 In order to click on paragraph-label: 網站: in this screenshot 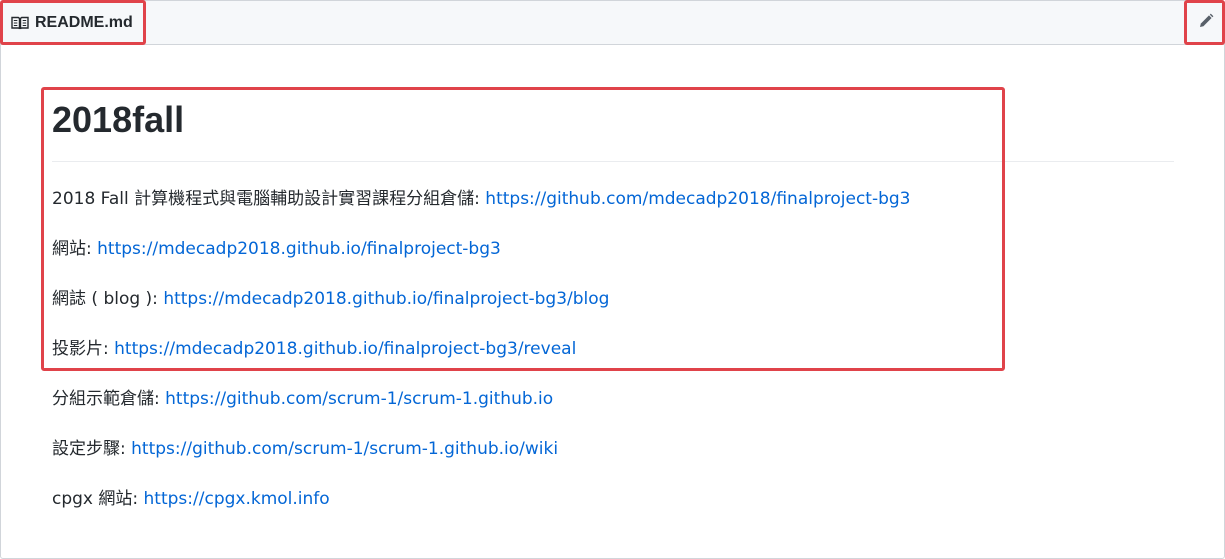, I will do `click(75, 249)`.